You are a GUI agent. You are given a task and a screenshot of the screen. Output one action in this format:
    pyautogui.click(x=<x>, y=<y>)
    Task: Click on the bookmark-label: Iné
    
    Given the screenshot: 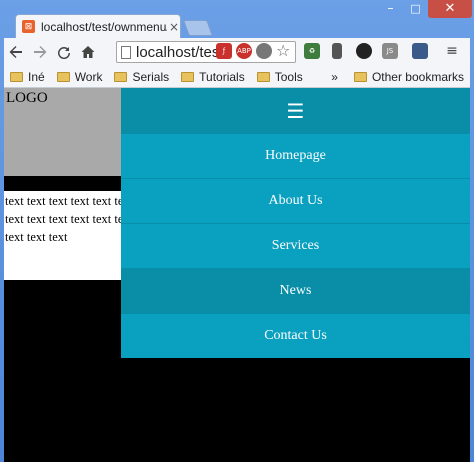 What is the action you would take?
    pyautogui.click(x=36, y=76)
    